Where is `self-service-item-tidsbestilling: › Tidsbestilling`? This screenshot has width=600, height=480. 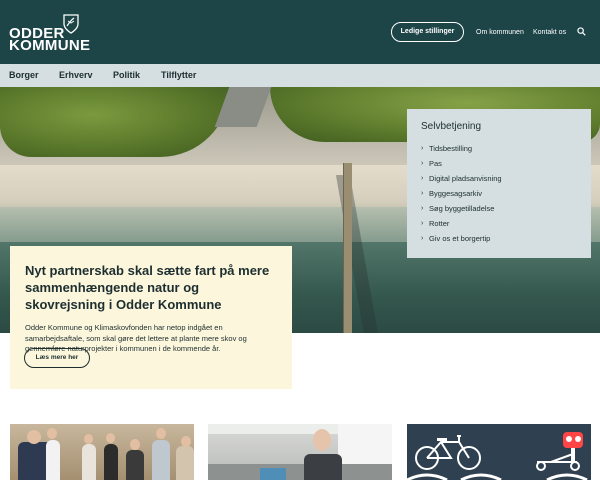 self-service-item-tidsbestilling: › Tidsbestilling is located at coordinates (506, 148).